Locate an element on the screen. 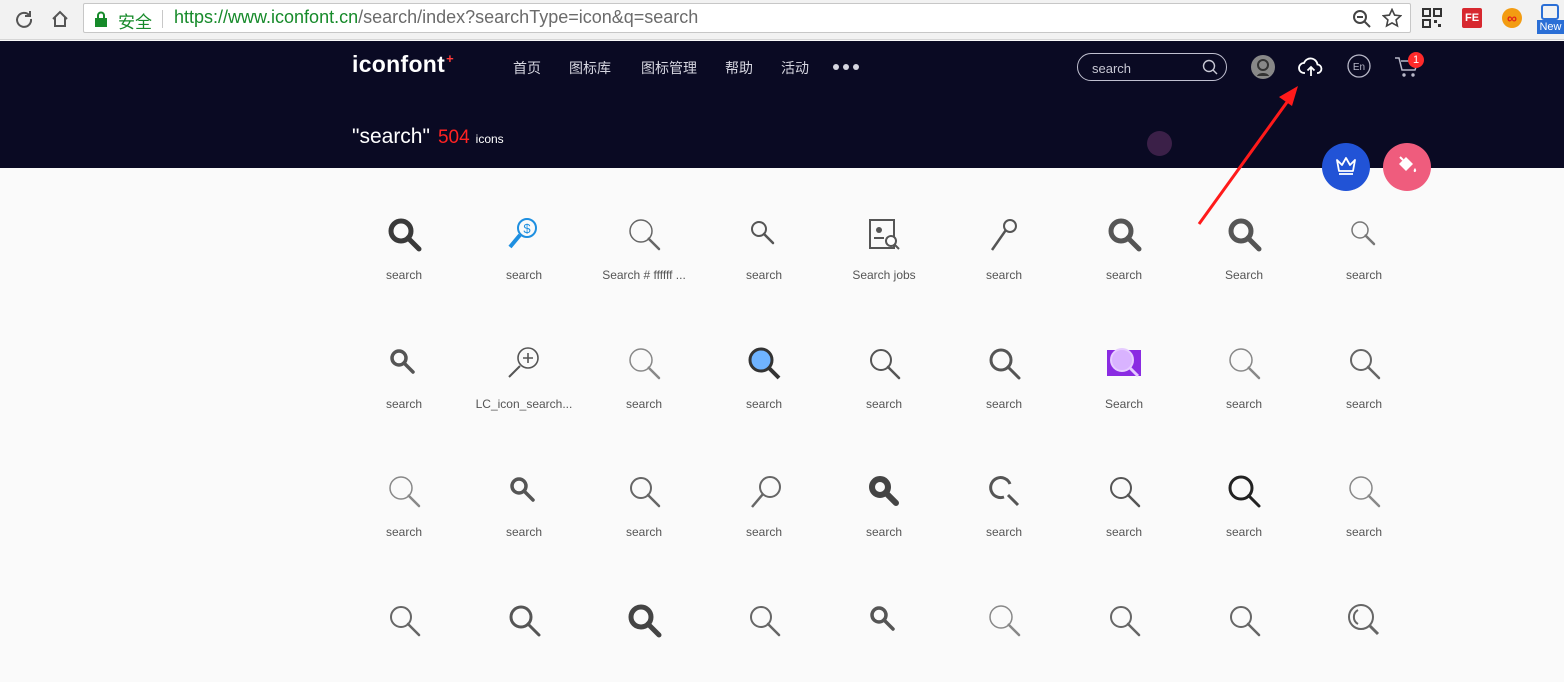 The image size is (1564, 682). icon-card: $ search is located at coordinates (524, 232).